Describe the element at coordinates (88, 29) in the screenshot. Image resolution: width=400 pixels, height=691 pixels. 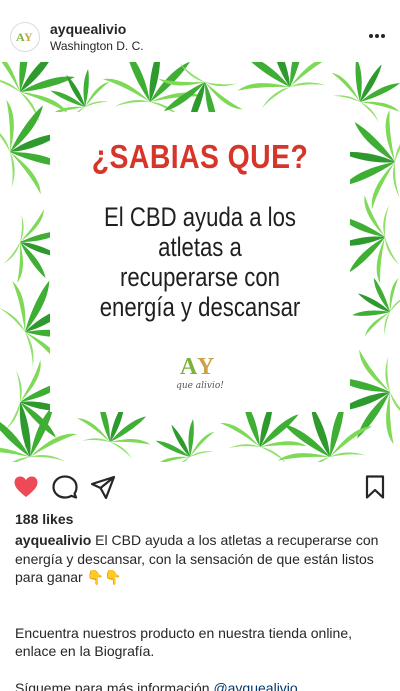
I see `post-username: ayquealivio` at that location.